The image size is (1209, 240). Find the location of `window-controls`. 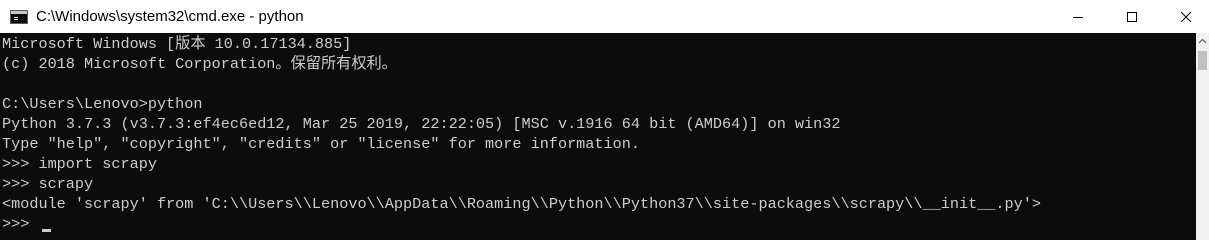

window-controls is located at coordinates (1128, 16).